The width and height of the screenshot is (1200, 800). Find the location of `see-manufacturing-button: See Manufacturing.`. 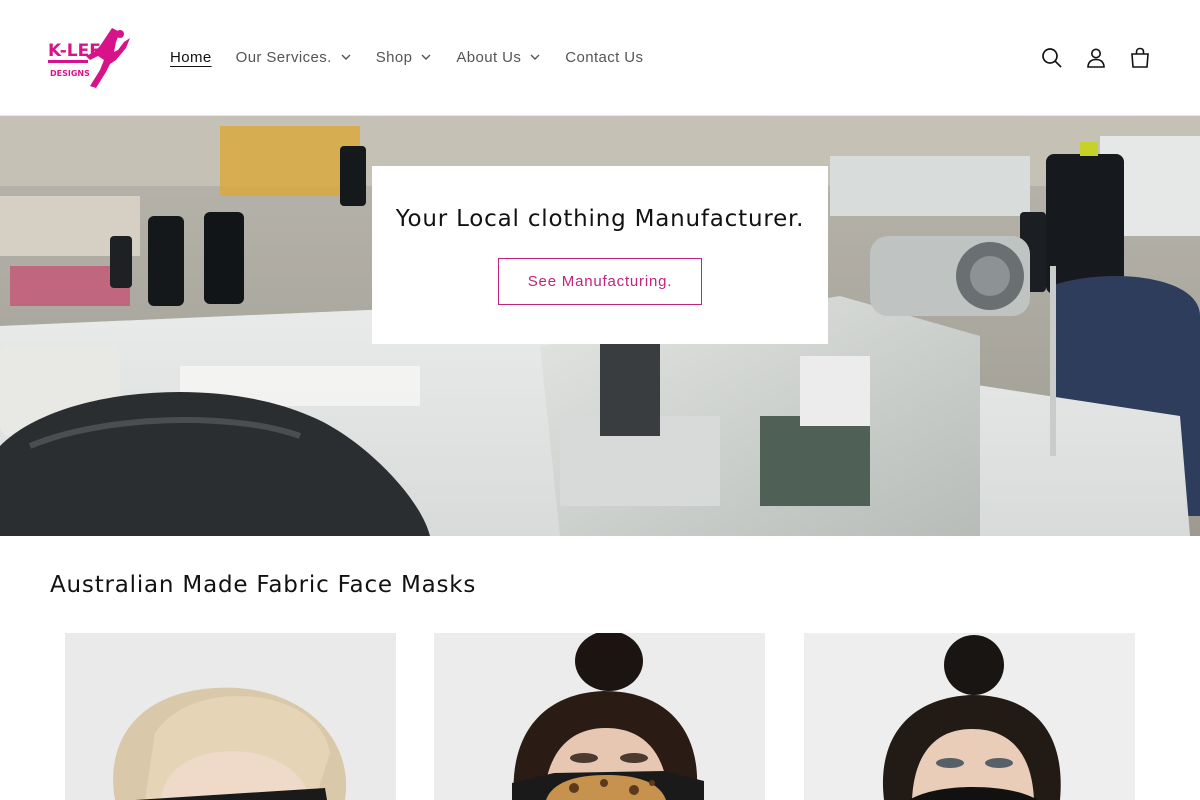

see-manufacturing-button: See Manufacturing. is located at coordinates (600, 281).